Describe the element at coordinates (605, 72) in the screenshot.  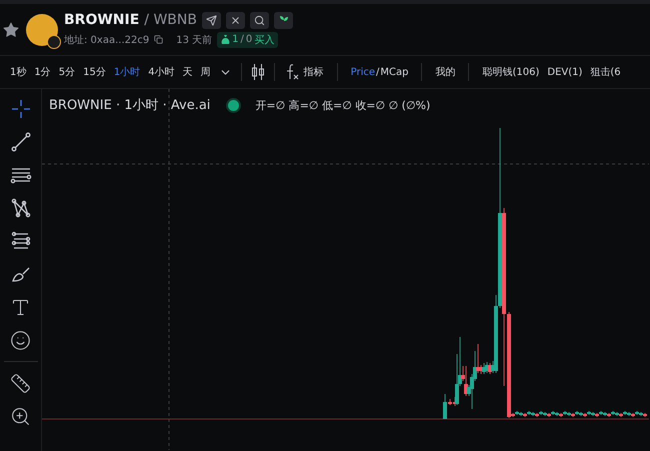
I see `filter-tab: 狙击(6` at that location.